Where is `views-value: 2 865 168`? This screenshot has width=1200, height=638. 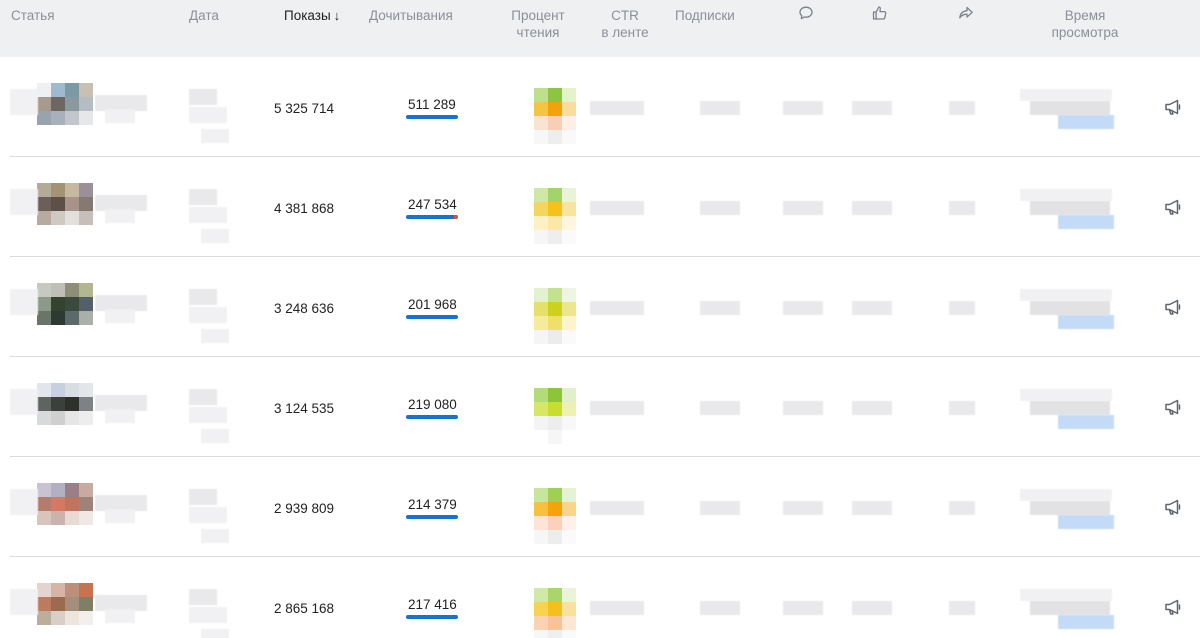
views-value: 2 865 168 is located at coordinates (304, 608).